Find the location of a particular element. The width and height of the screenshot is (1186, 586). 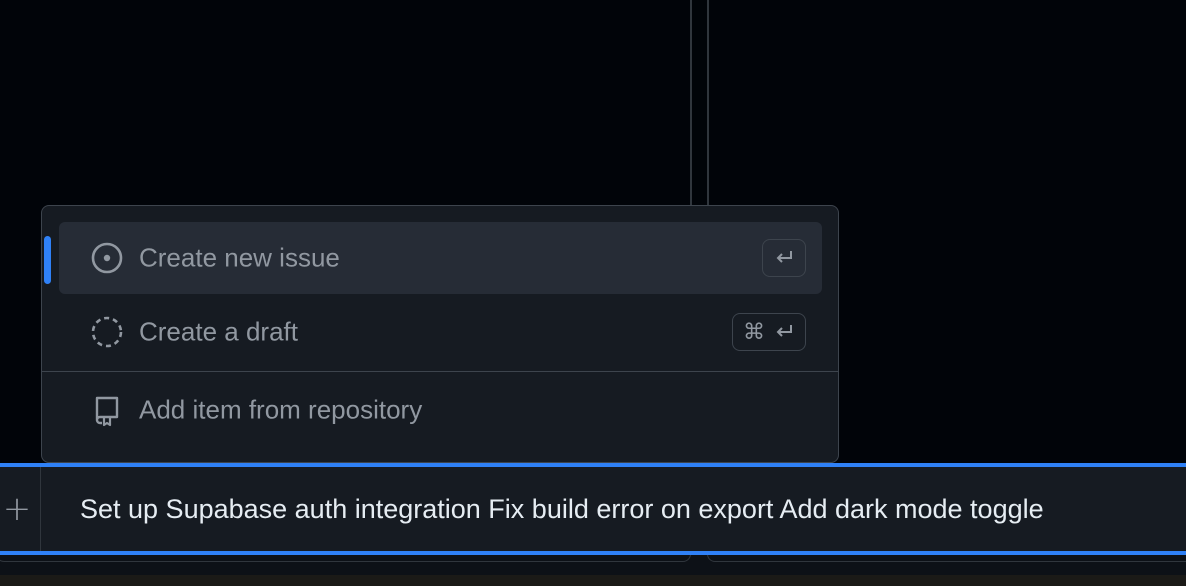

menu-item-label: Add item from repository is located at coordinates (281, 409).